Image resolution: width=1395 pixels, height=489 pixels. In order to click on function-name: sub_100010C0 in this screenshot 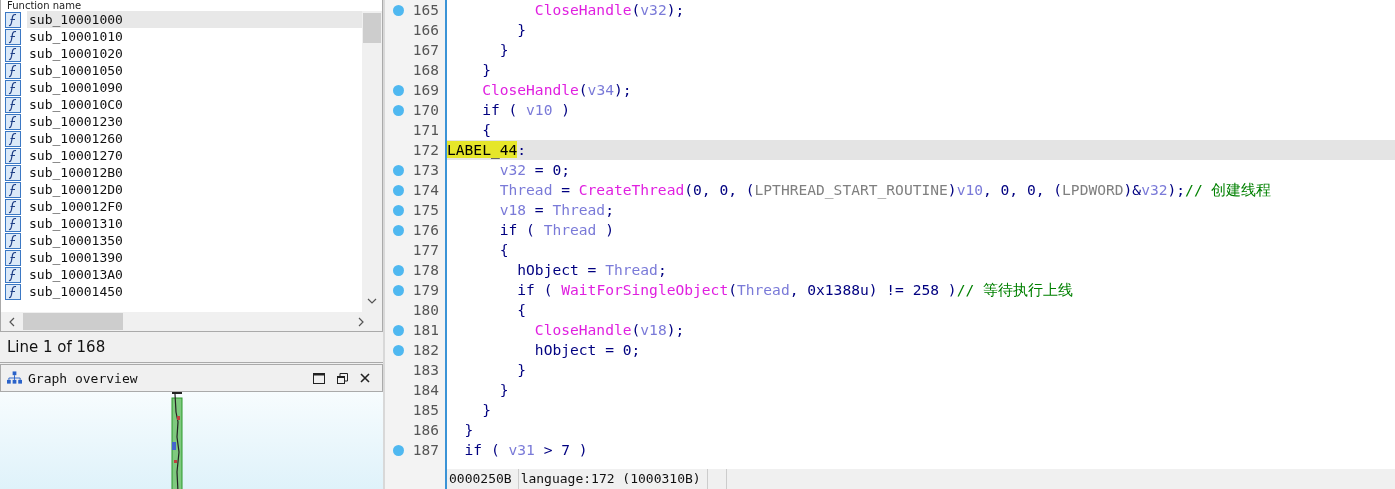, I will do `click(194, 104)`.